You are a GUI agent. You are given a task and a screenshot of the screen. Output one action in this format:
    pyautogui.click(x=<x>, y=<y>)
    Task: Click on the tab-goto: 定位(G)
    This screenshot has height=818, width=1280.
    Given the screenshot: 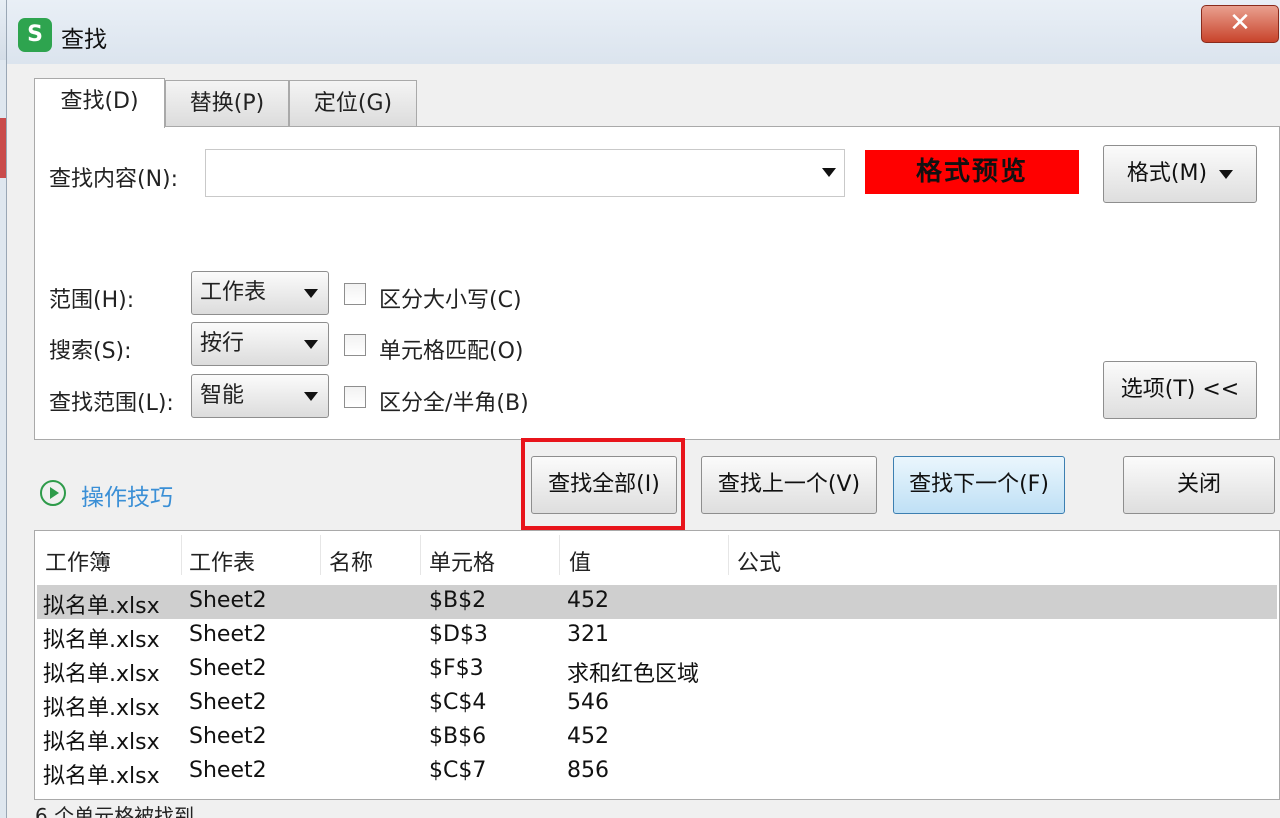 What is the action you would take?
    pyautogui.click(x=353, y=103)
    